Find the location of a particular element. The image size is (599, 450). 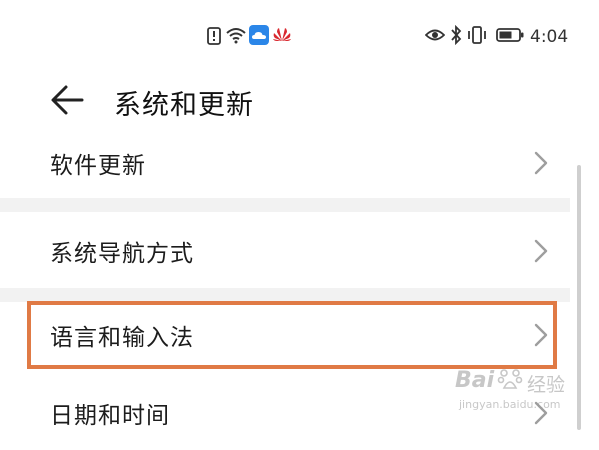

watermark-brand: Bai is located at coordinates (475, 380).